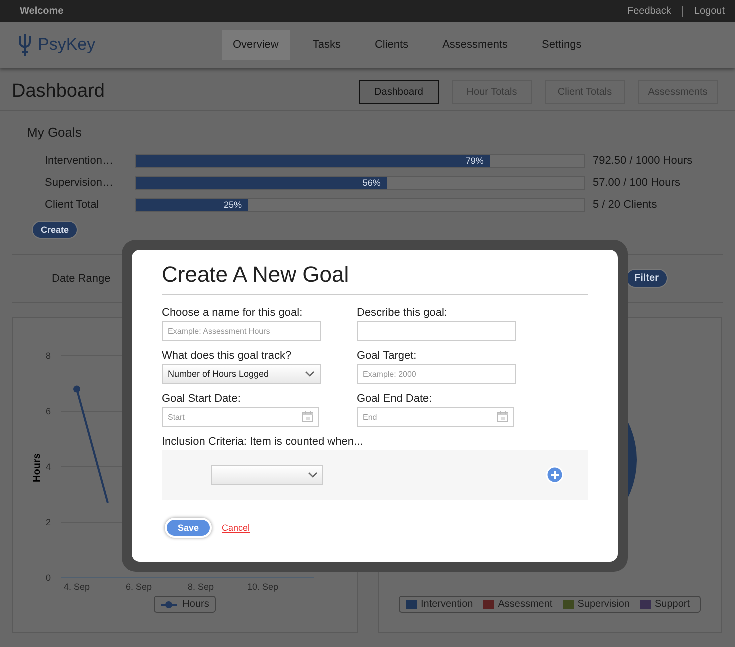 This screenshot has height=647, width=735. I want to click on welcome-label: Welcome, so click(42, 11).